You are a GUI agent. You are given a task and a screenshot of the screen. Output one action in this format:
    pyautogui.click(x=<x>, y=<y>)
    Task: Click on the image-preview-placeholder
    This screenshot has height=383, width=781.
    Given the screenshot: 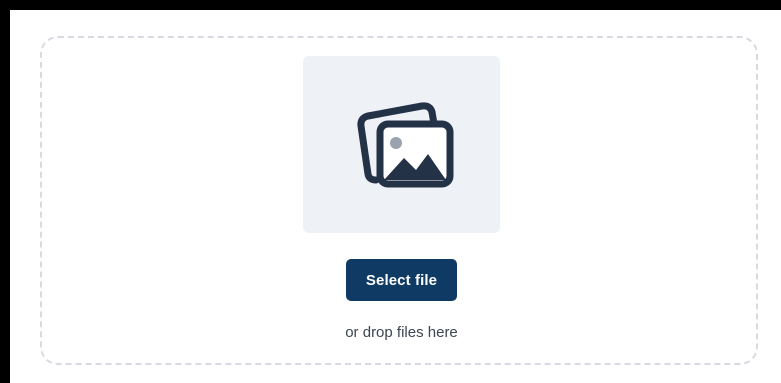 What is the action you would take?
    pyautogui.click(x=401, y=144)
    